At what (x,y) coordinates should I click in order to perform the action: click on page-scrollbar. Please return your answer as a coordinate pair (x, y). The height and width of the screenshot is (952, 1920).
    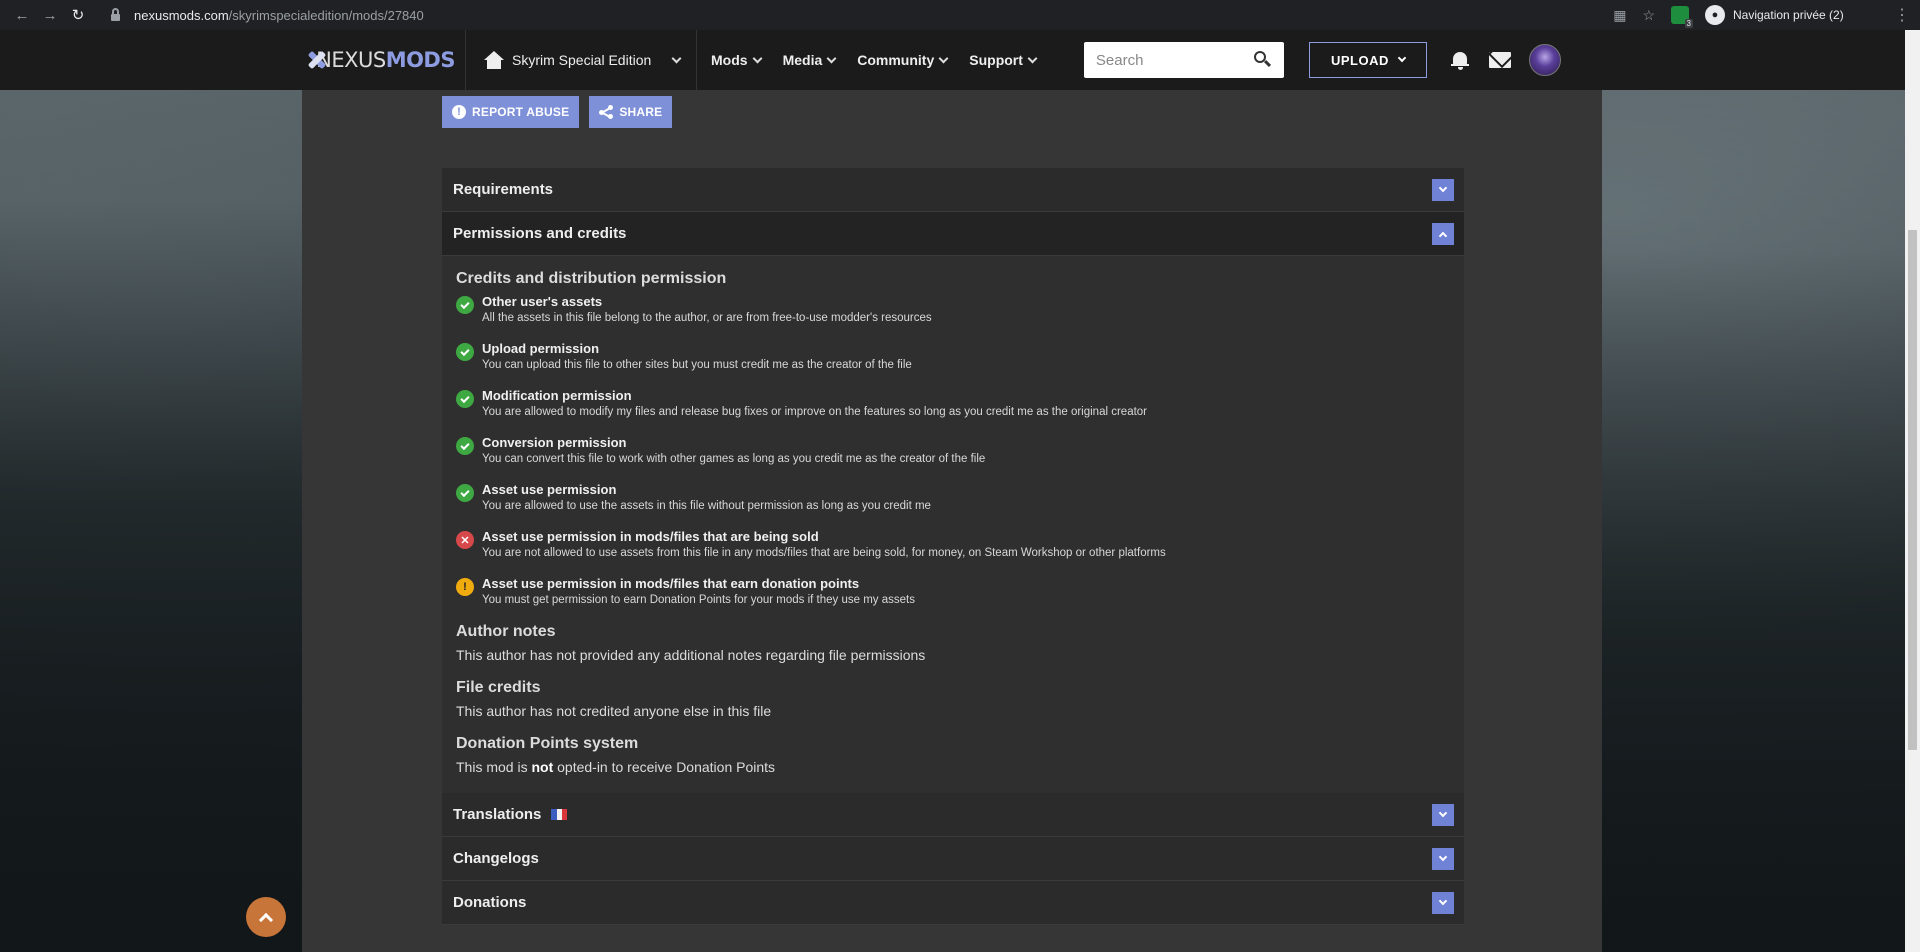
    Looking at the image, I should click on (1912, 491).